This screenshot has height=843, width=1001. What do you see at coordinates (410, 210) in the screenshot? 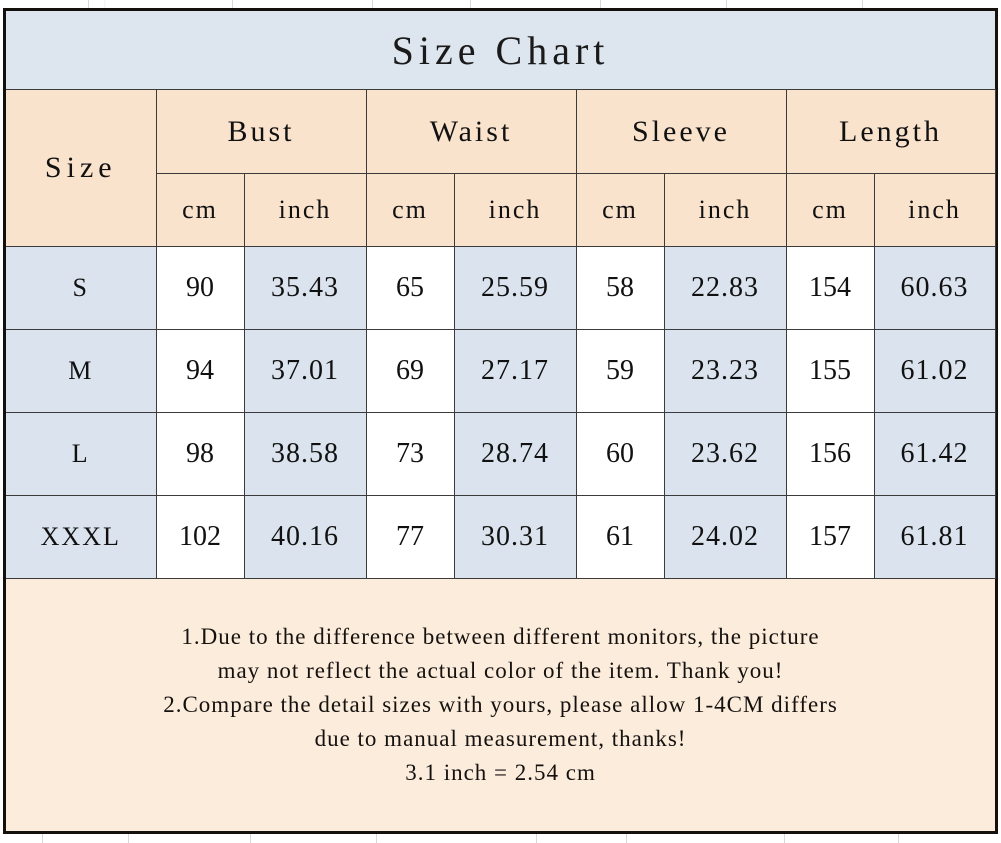
I see `header-unit-waist-cm: cm` at bounding box center [410, 210].